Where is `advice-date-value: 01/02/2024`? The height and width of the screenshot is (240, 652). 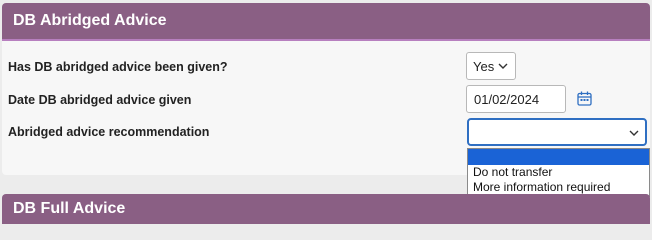
advice-date-value: 01/02/2024 is located at coordinates (507, 99).